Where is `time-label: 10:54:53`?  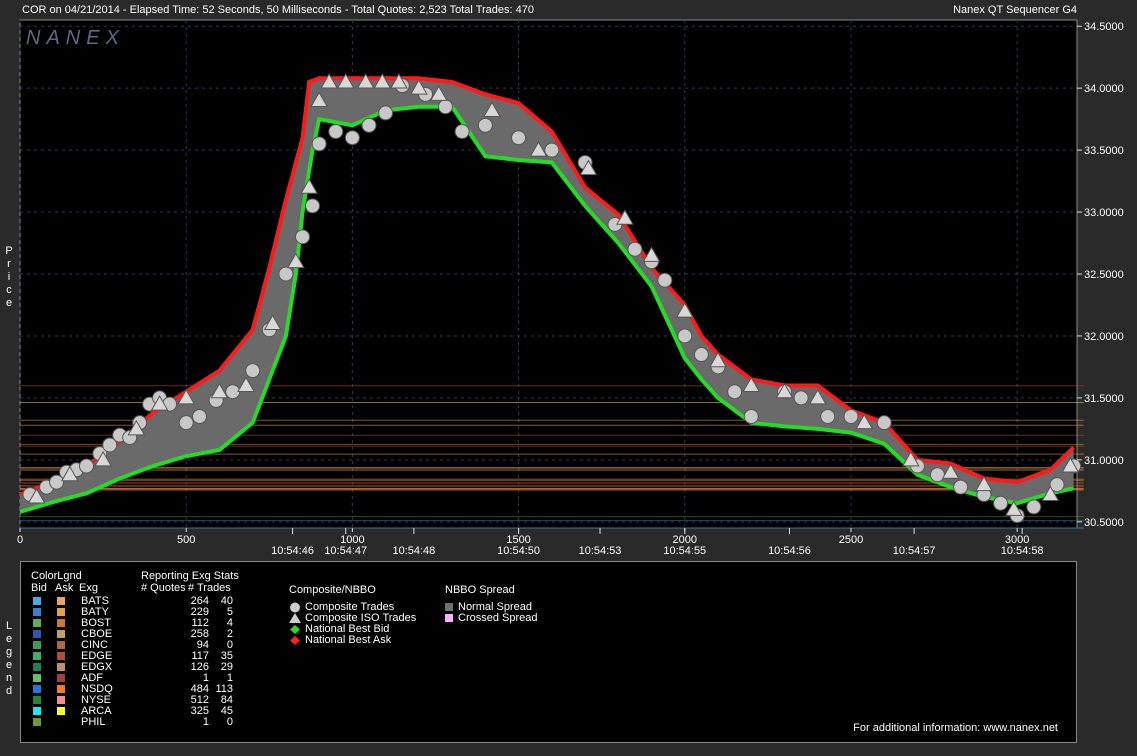
time-label: 10:54:53 is located at coordinates (600, 551).